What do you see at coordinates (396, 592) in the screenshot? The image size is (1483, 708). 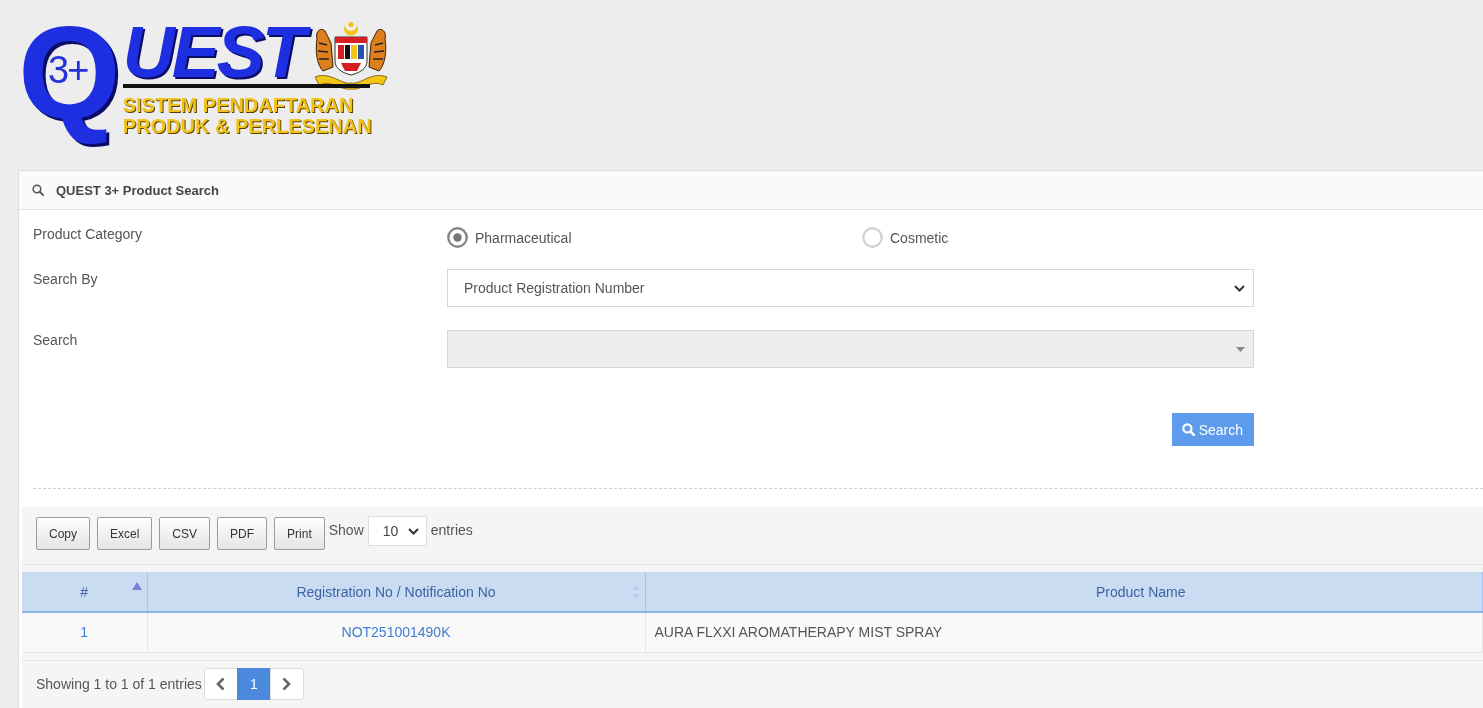 I see `column-header: Registration No / Notification No` at bounding box center [396, 592].